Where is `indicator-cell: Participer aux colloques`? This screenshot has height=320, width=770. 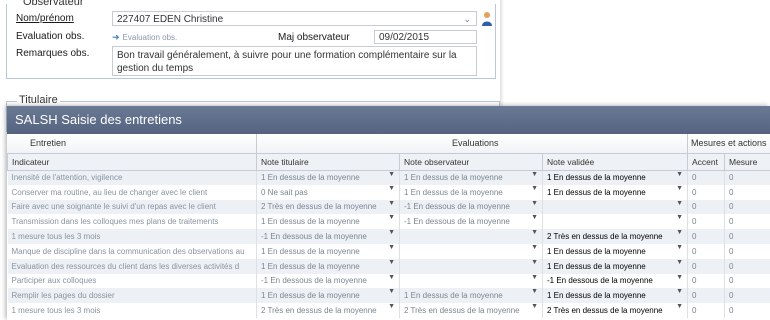
indicator-cell: Participer aux colloques is located at coordinates (132, 281).